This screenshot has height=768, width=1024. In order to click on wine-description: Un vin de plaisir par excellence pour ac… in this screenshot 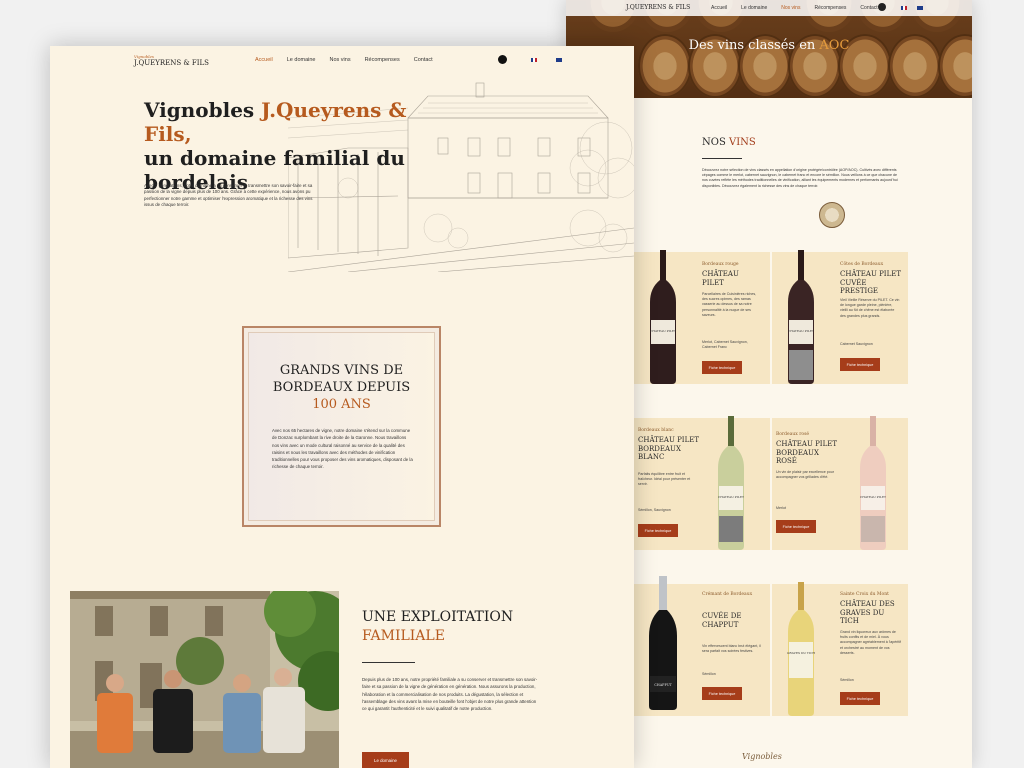, I will do `click(805, 475)`.